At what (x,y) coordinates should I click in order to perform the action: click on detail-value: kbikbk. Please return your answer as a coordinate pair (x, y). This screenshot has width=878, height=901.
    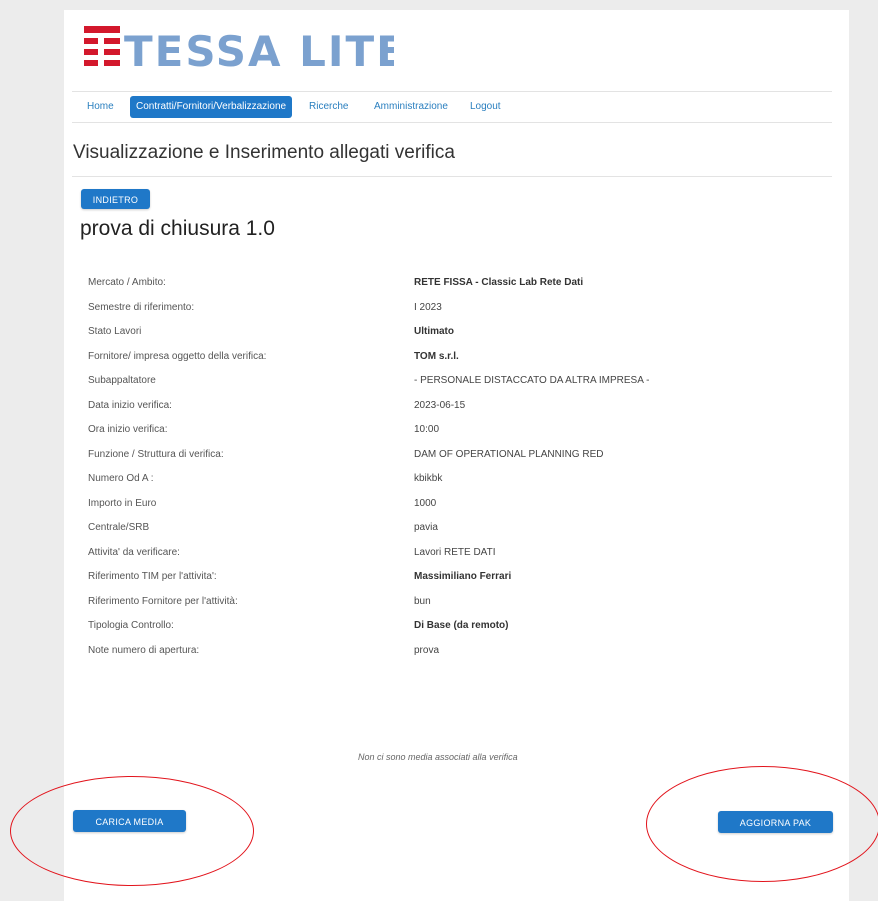
    Looking at the image, I should click on (428, 478).